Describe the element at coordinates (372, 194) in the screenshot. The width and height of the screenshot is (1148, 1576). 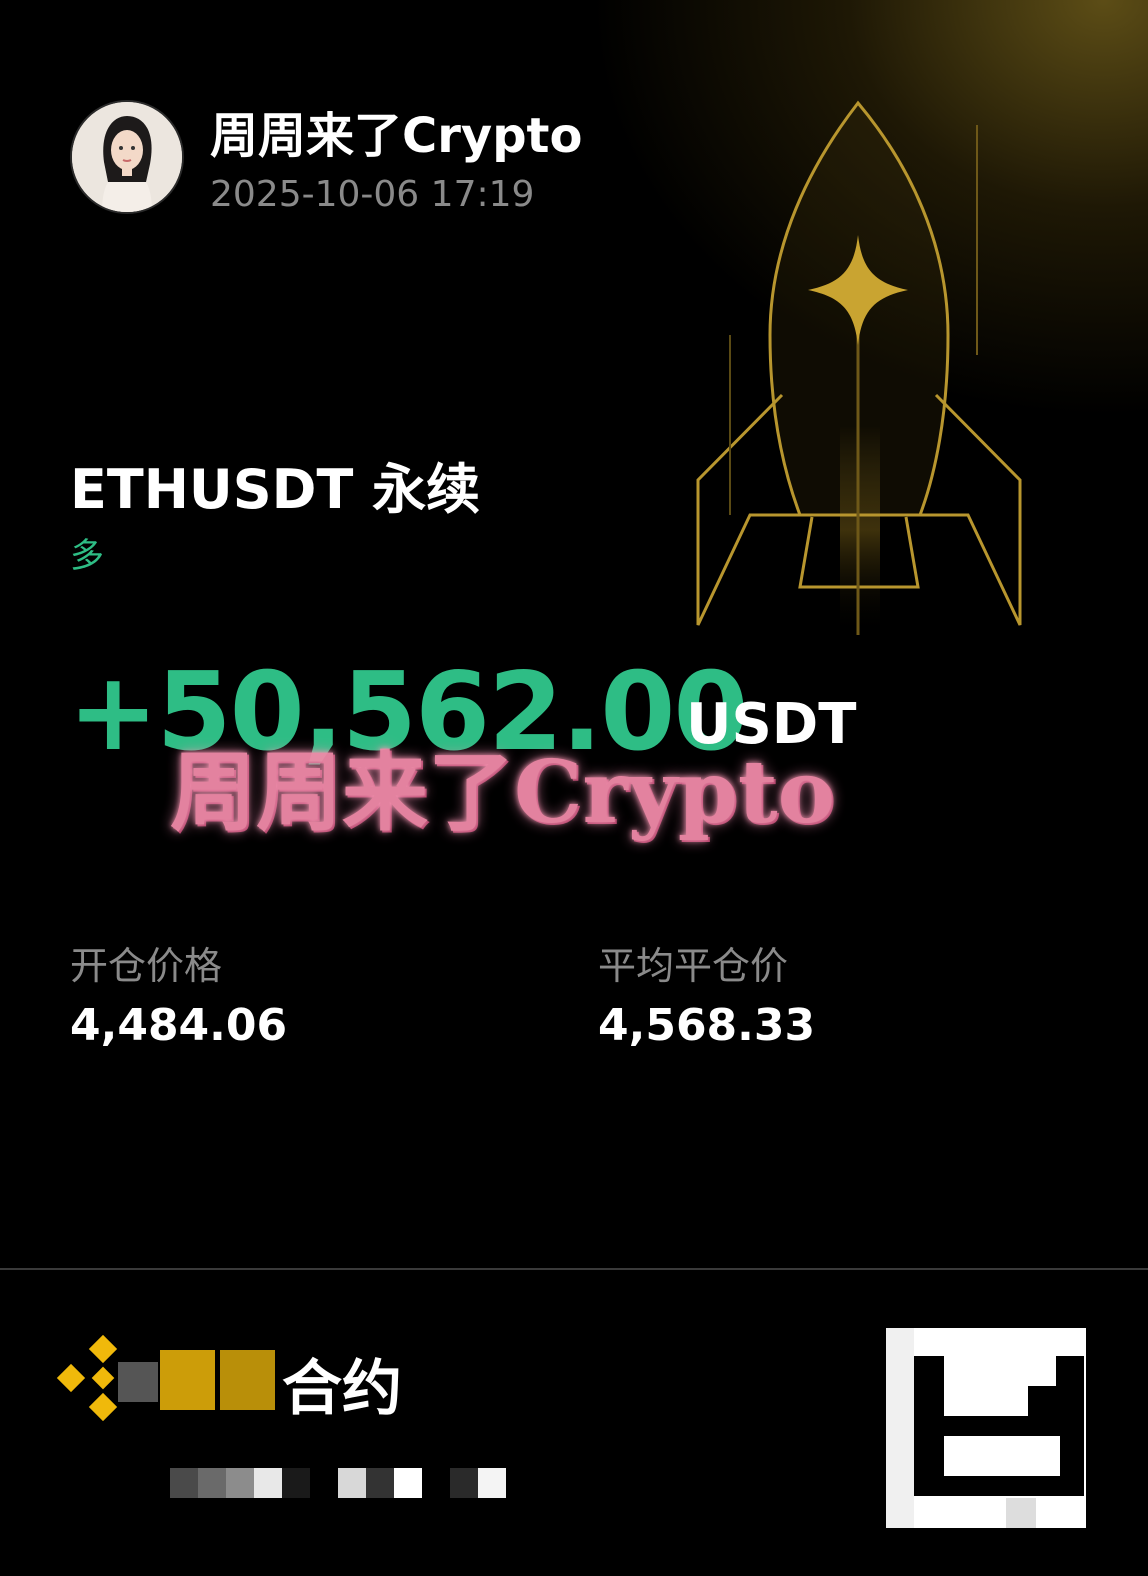
I see `post-timestamp: 2025-10-06 17:19` at that location.